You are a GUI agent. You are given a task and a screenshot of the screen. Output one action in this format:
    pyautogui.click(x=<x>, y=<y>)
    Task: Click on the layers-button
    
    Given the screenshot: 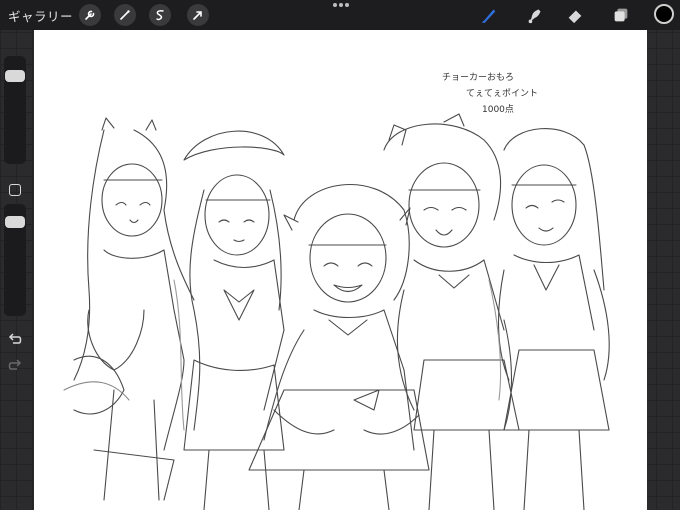 What is the action you would take?
    pyautogui.click(x=621, y=15)
    